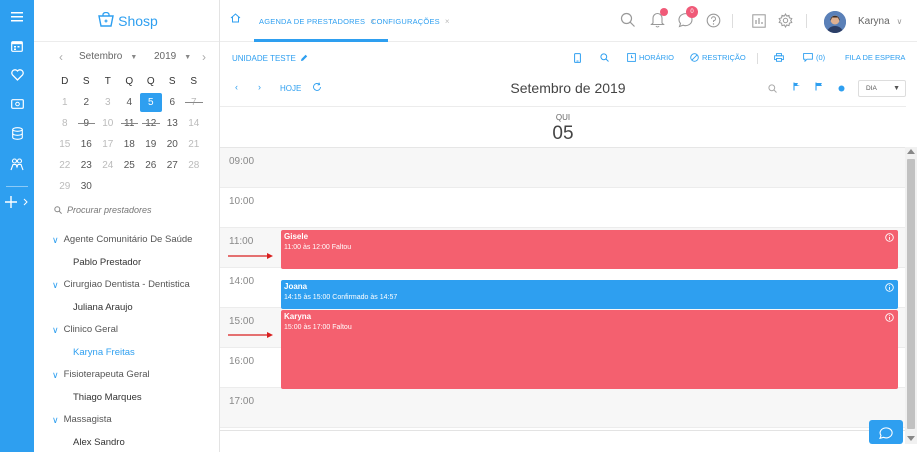 Image resolution: width=917 pixels, height=452 pixels. I want to click on status-dot-icon, so click(841, 88).